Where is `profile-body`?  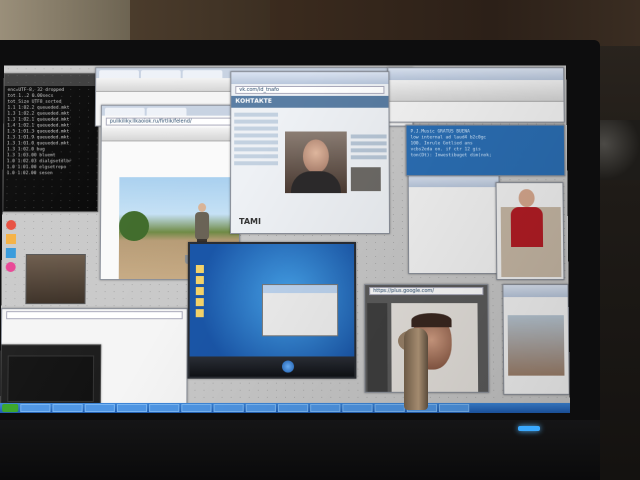
profile-body is located at coordinates (315, 182).